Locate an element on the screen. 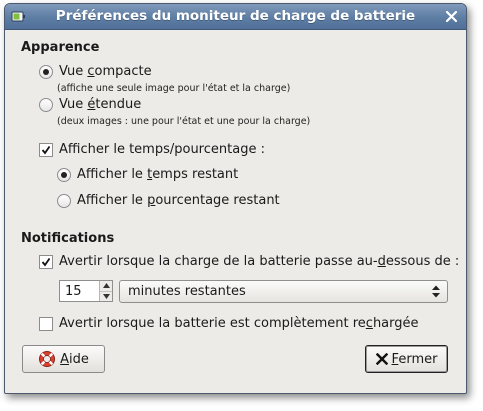  help-button: Aide is located at coordinates (63, 359).